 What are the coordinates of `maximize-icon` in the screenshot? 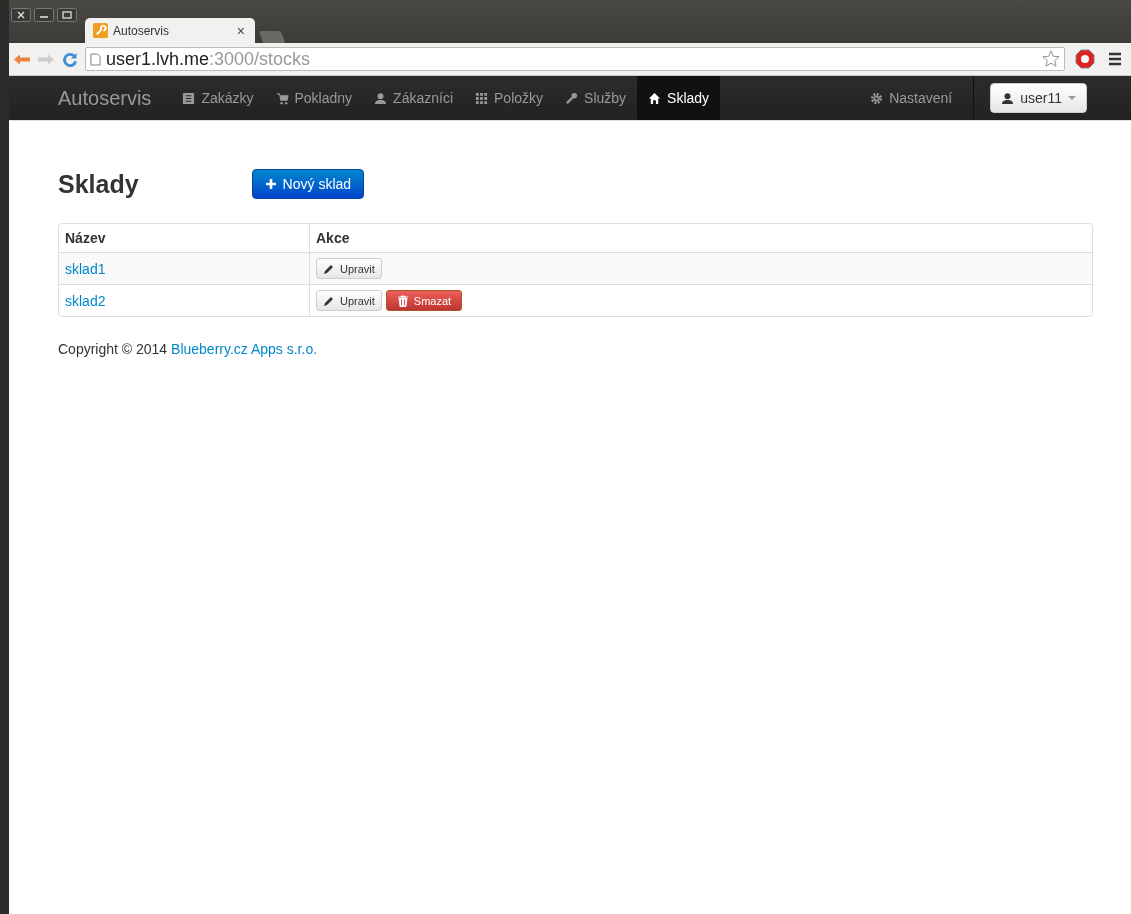 It's located at (67, 15).